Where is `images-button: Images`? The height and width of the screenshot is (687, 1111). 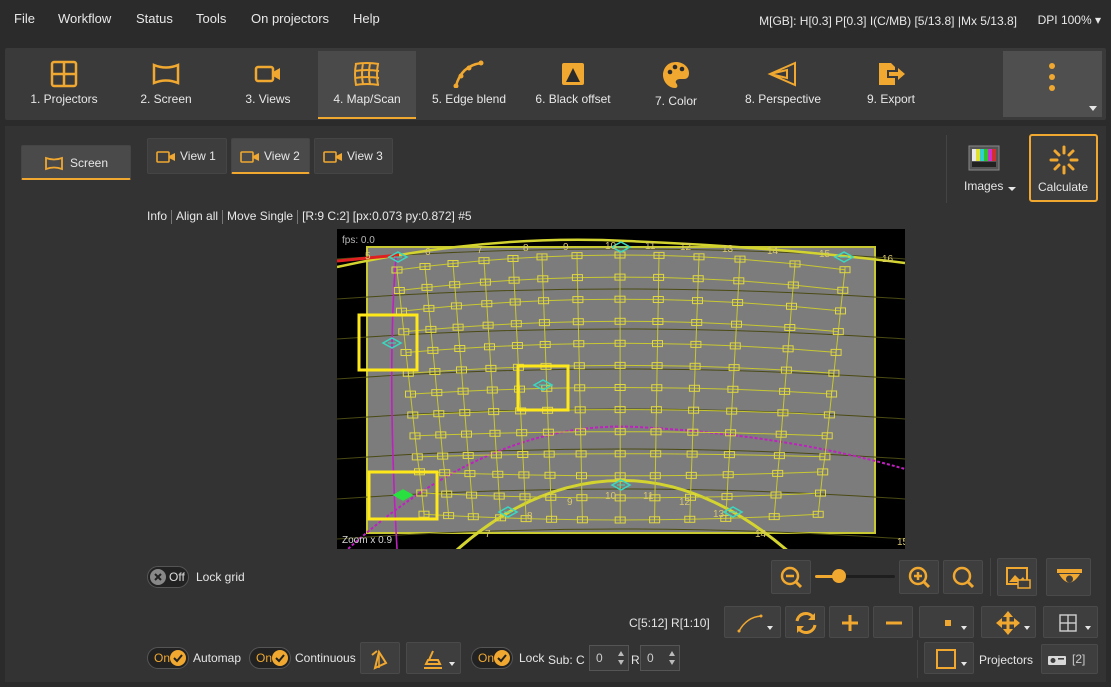
images-button: Images is located at coordinates (987, 168).